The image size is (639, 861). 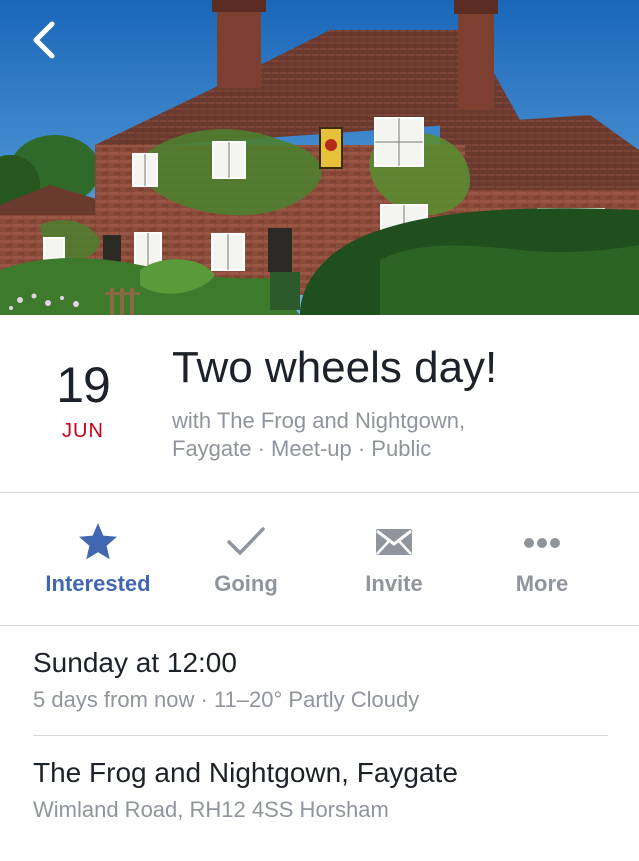 I want to click on checkmark-icon, so click(x=246, y=541).